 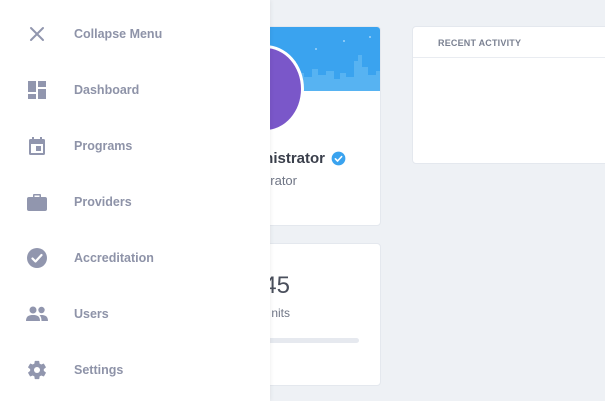 I want to click on recent-activity-card: RECENT ACTIVITY, so click(x=508, y=95).